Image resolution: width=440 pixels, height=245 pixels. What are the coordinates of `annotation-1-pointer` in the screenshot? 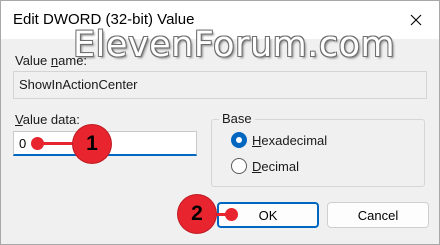 It's located at (58, 143).